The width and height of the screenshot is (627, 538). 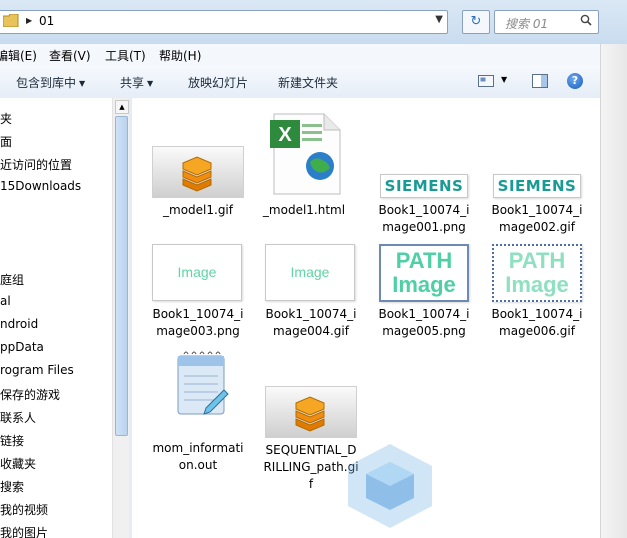 I want to click on file-item: mom_informati on.out, so click(x=198, y=415).